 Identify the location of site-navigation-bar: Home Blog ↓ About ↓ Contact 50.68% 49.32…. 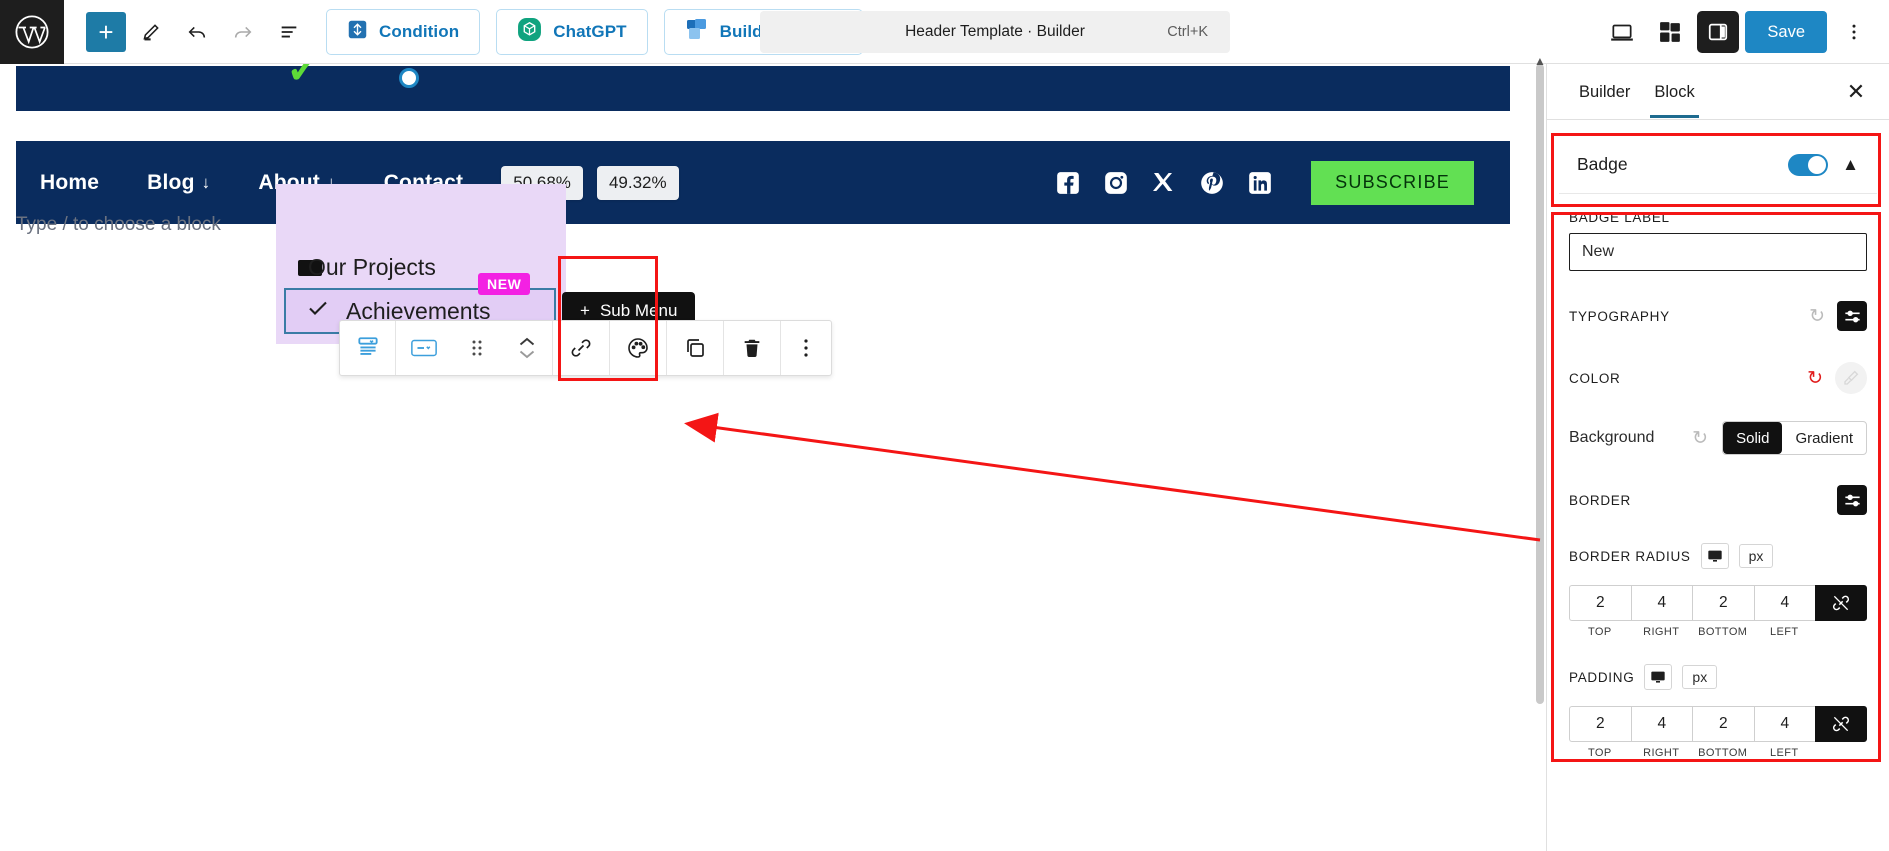
(763, 182).